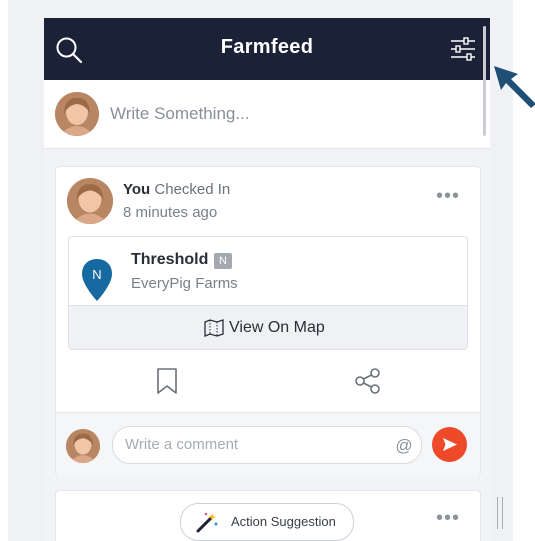 This screenshot has height=541, width=535. What do you see at coordinates (268, 383) in the screenshot?
I see `post-actions` at bounding box center [268, 383].